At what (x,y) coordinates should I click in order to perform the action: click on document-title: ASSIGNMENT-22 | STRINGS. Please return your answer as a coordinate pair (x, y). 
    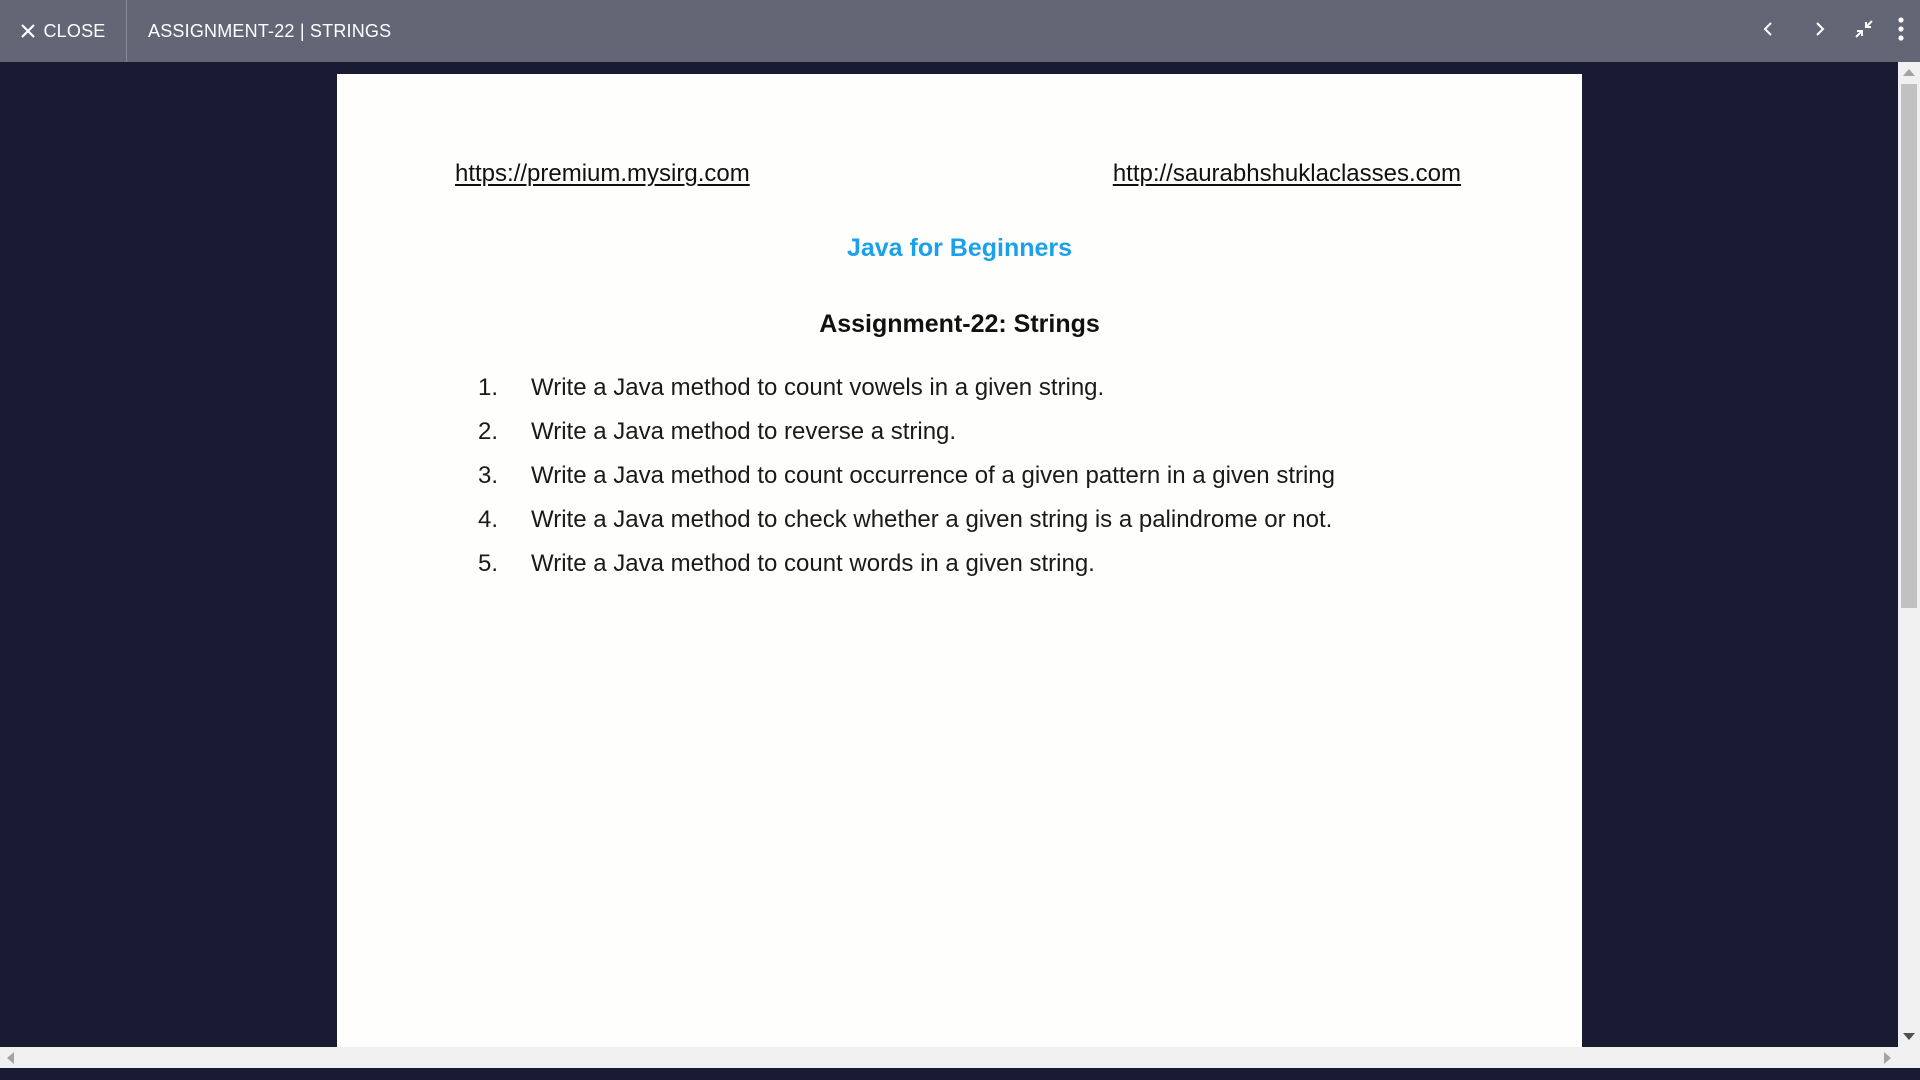
    Looking at the image, I should click on (270, 30).